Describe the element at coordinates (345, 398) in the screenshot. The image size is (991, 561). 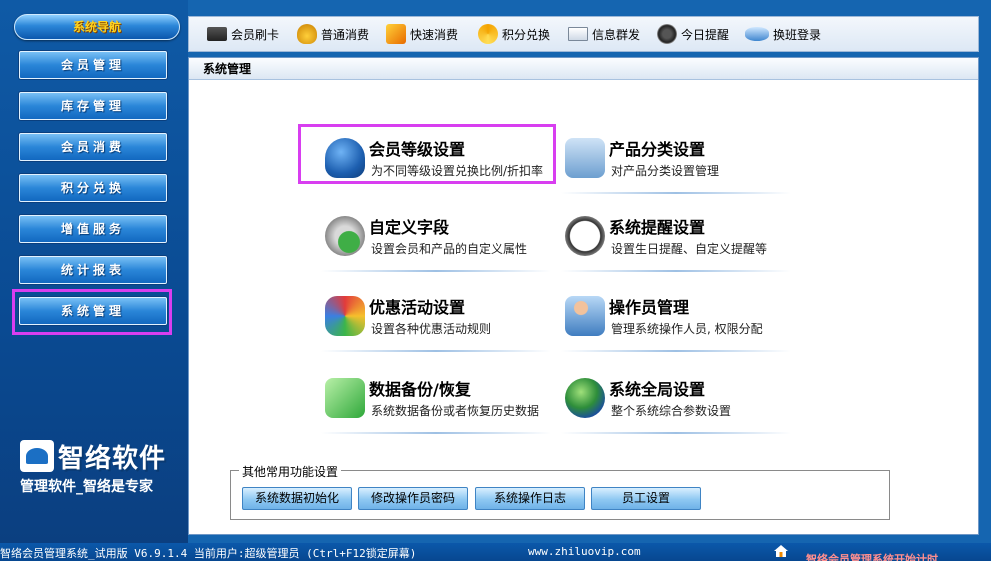
I see `backup-icon` at that location.